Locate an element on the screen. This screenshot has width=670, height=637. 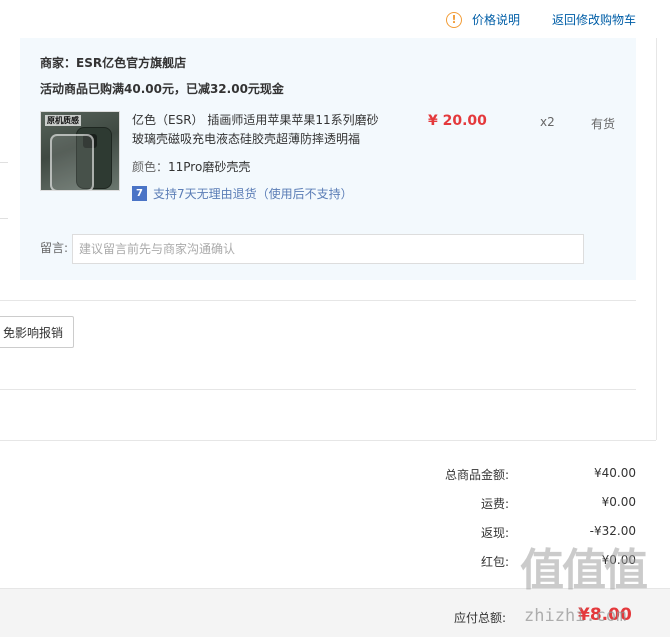
summary-value: -¥32.00 is located at coordinates (612, 531).